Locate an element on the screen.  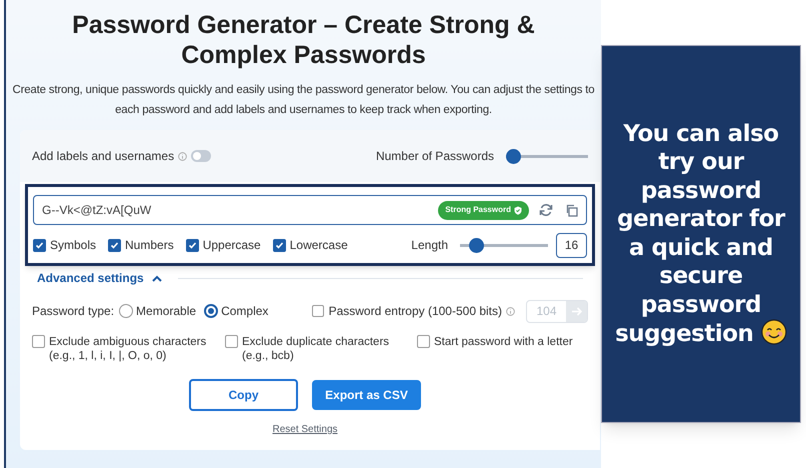
checkbox-label: Uppercase is located at coordinates (231, 245).